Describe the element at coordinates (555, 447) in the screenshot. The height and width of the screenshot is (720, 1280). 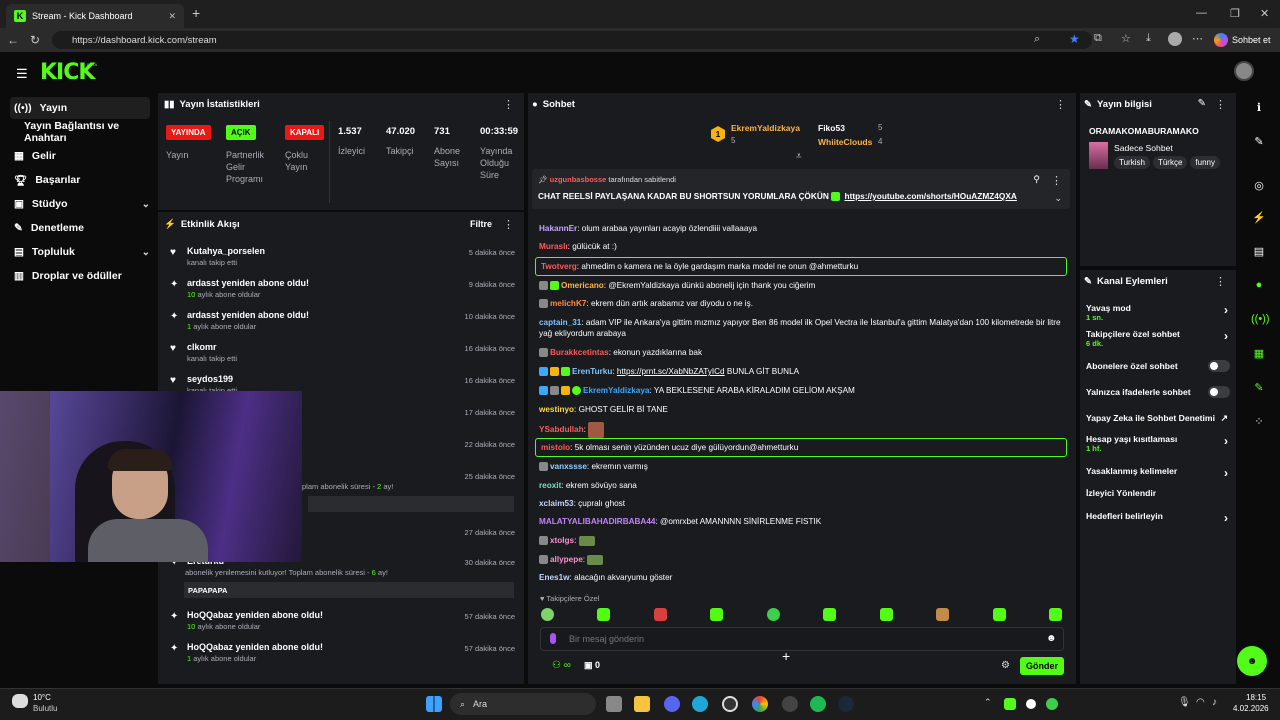
I see `chat-user: mistolo` at that location.